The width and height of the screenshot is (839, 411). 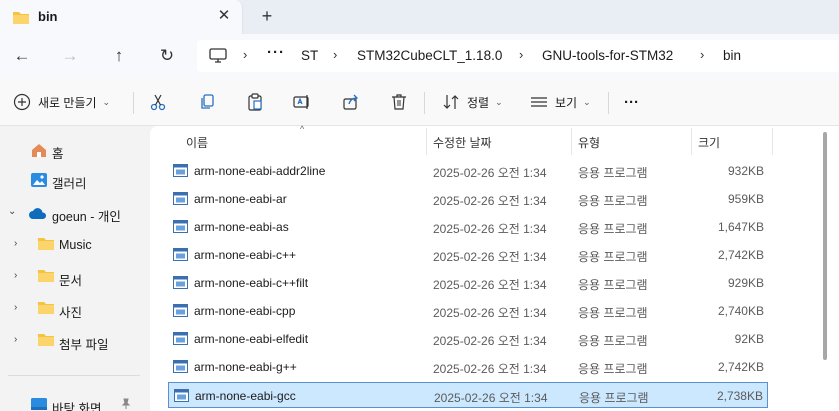 I want to click on breadcrumb-bin: bin, so click(x=732, y=55).